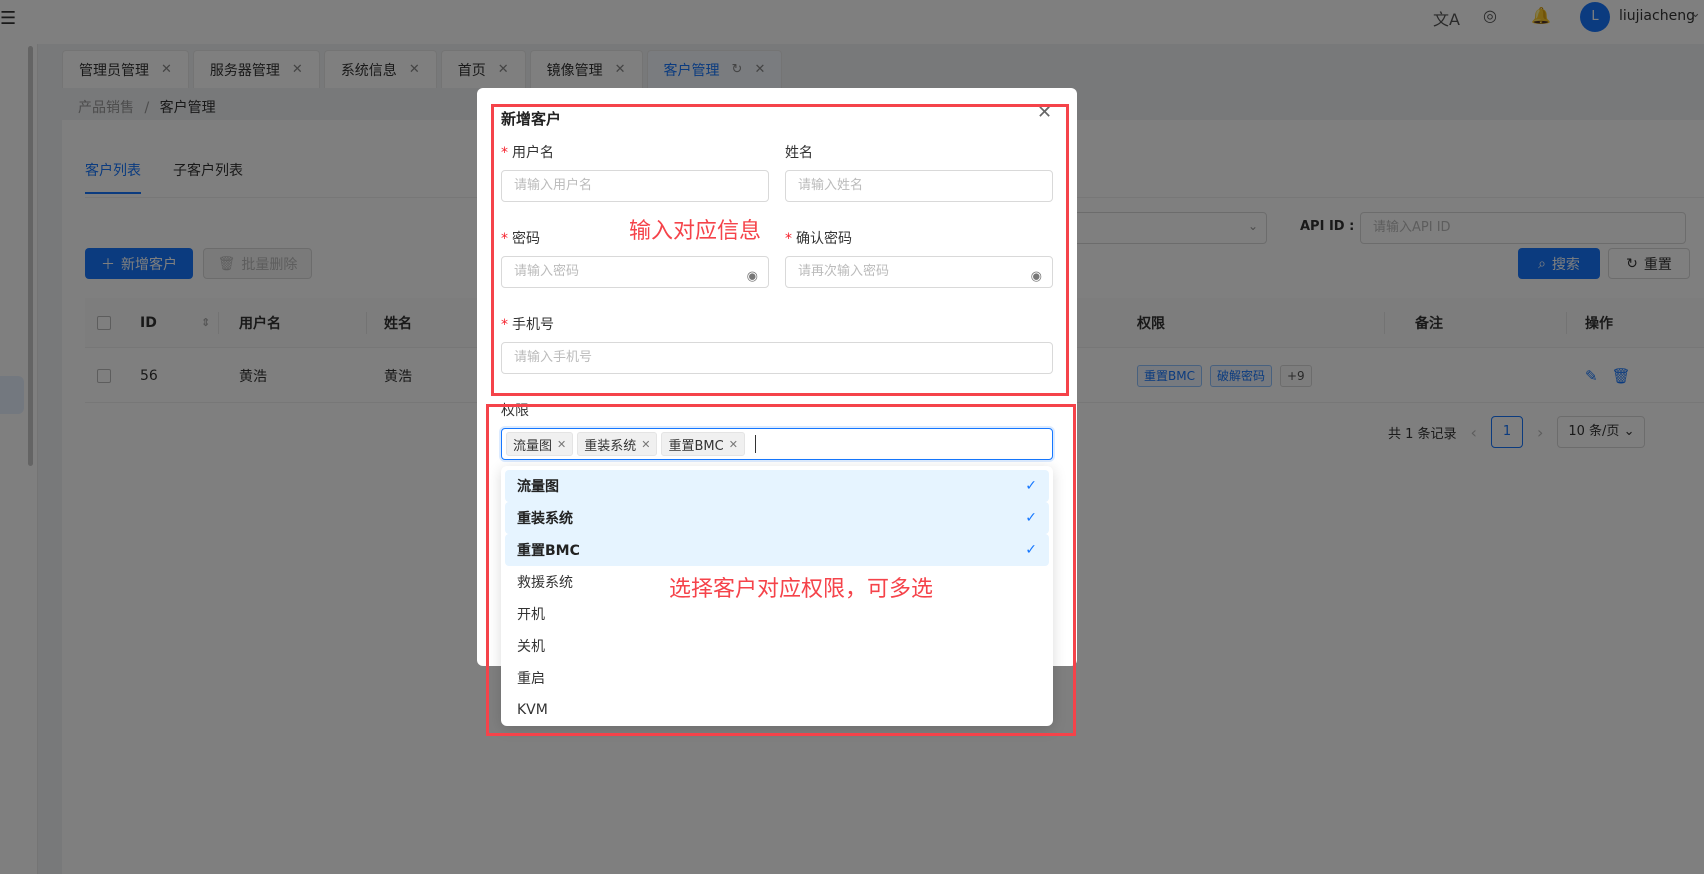 The image size is (1704, 874). Describe the element at coordinates (531, 647) in the screenshot. I see `option-label: 关机` at that location.